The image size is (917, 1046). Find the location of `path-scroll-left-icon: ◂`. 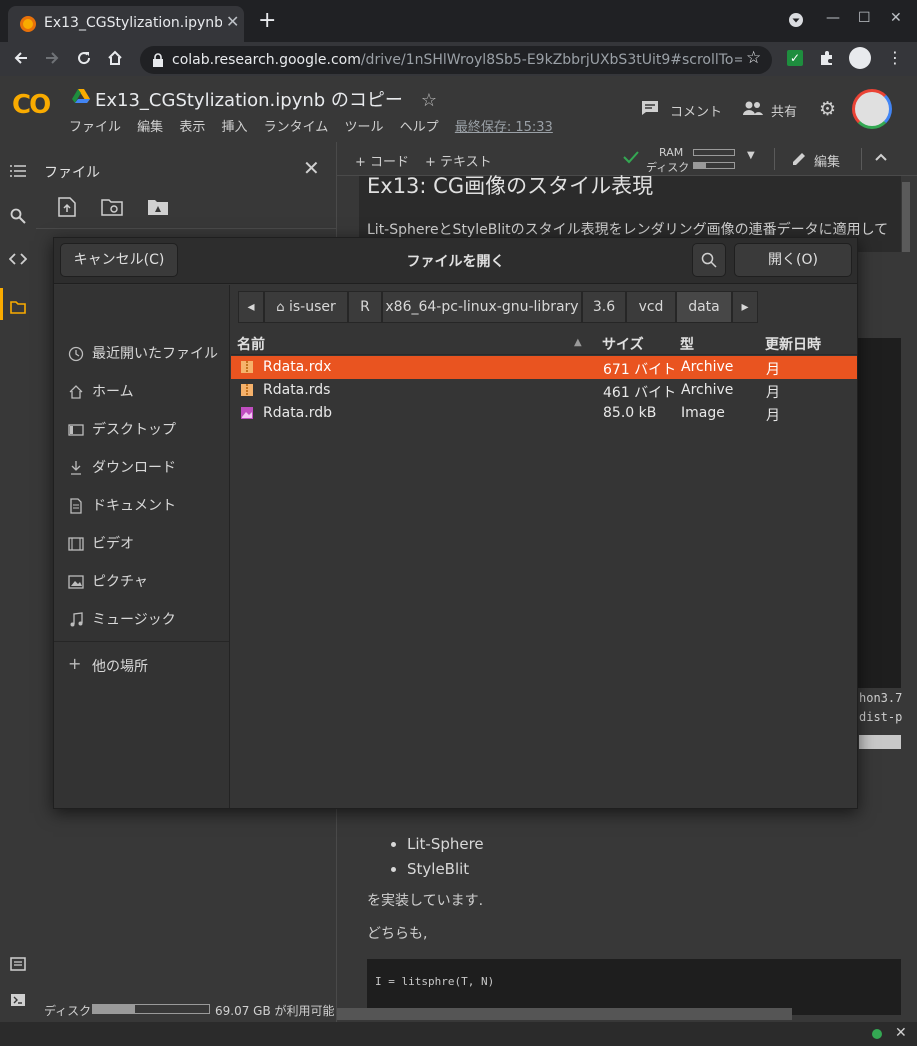

path-scroll-left-icon: ◂ is located at coordinates (251, 307).